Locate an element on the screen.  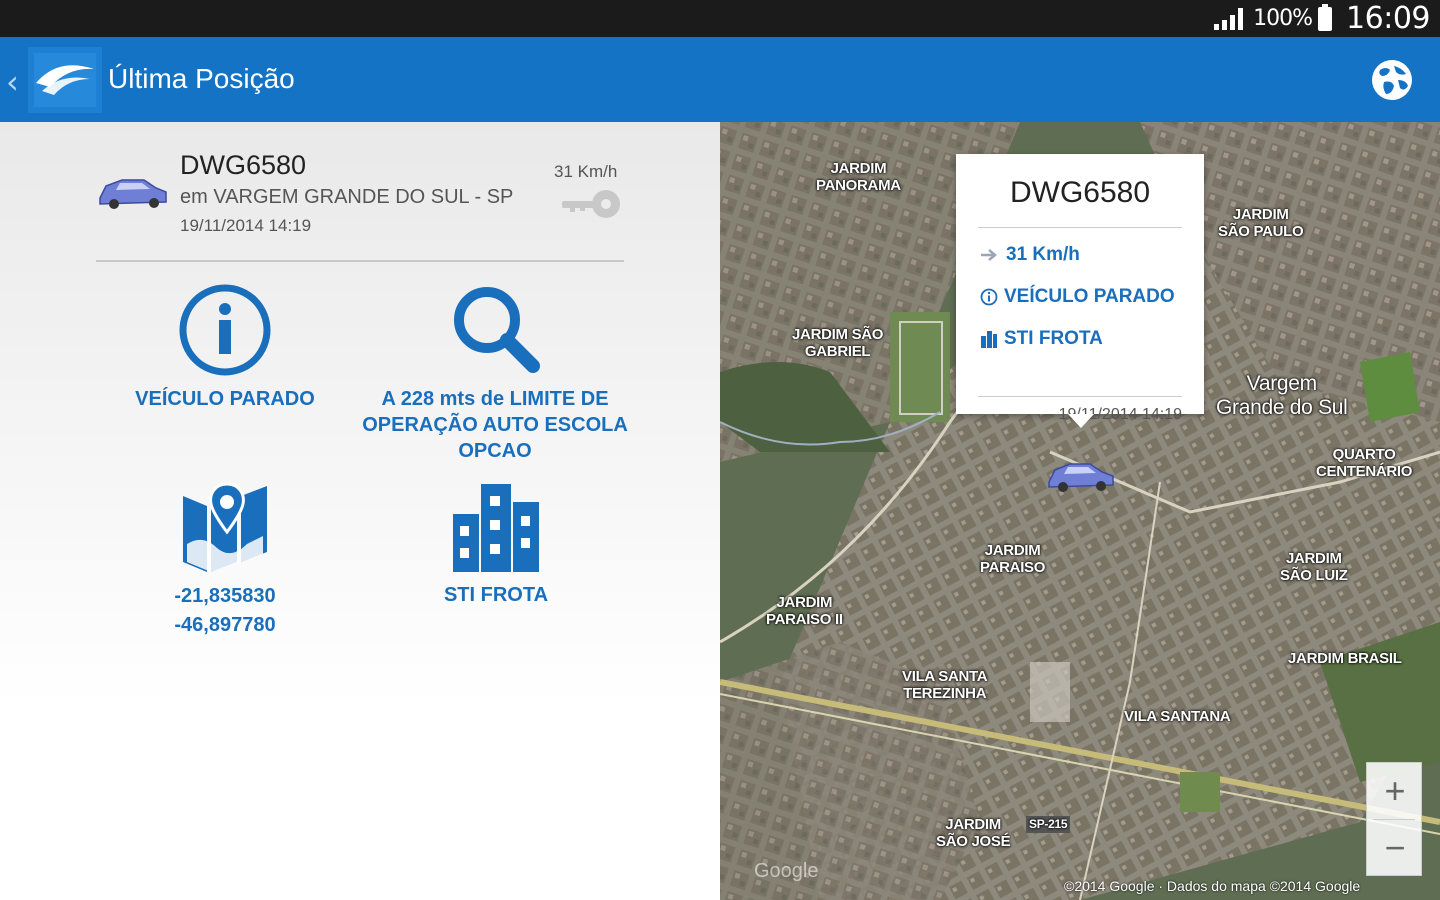
globe-icon is located at coordinates (1392, 80).